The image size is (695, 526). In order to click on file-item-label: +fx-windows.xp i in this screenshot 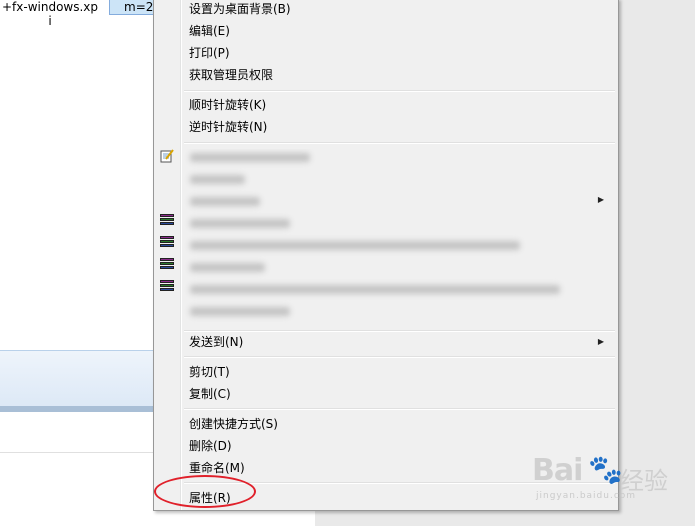, I will do `click(50, 14)`.